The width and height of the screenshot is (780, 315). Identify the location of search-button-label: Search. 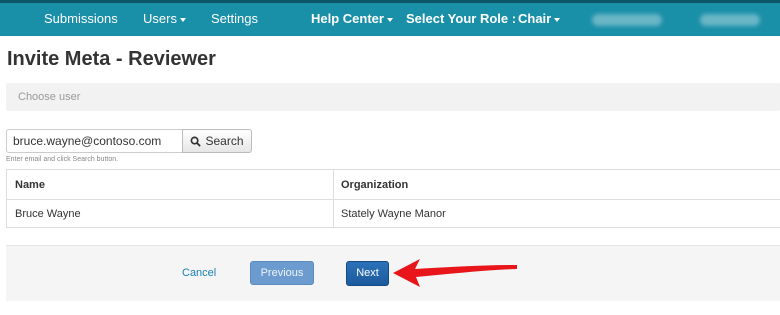
(224, 141).